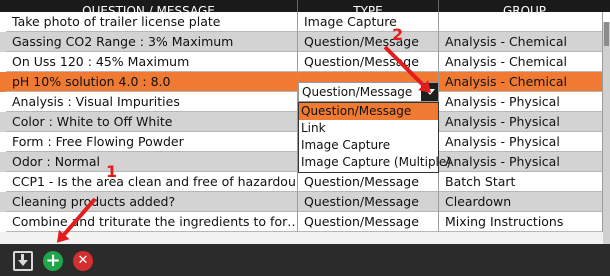 The image size is (610, 276). I want to click on row-question-cell: Odor : Normal, so click(152, 162).